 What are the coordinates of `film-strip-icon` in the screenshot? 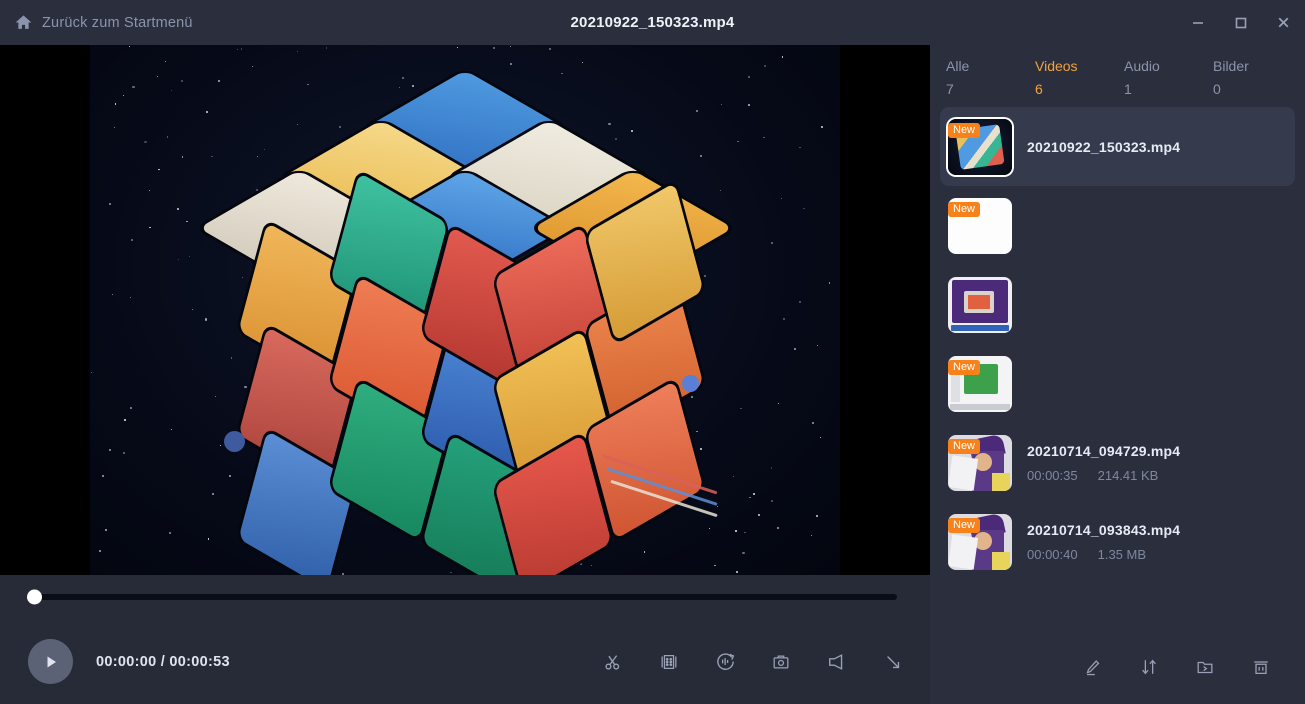 It's located at (669, 661).